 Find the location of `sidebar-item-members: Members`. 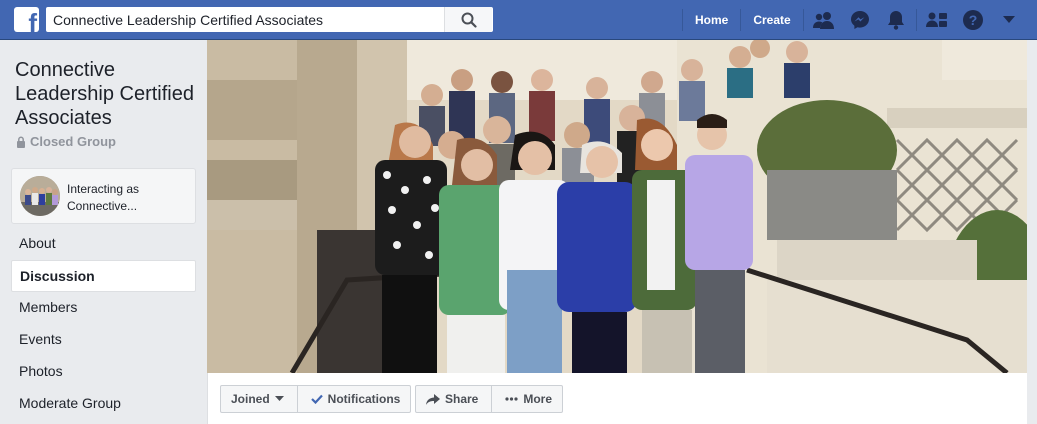

sidebar-item-members: Members is located at coordinates (103, 308).